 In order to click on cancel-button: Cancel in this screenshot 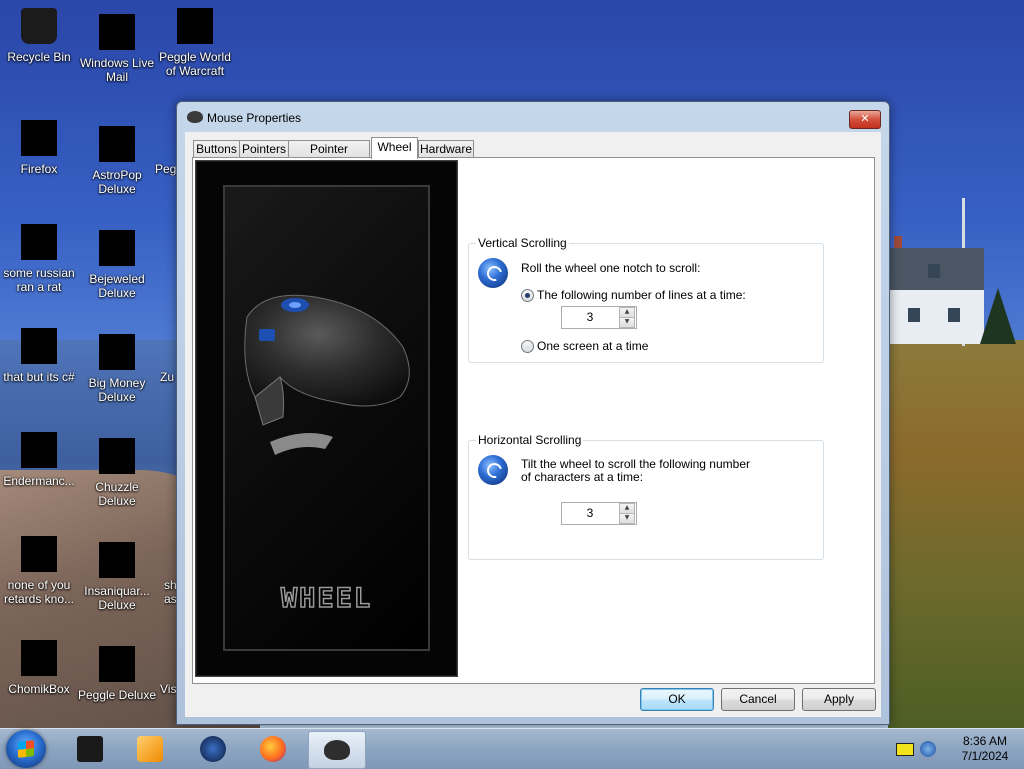, I will do `click(758, 699)`.